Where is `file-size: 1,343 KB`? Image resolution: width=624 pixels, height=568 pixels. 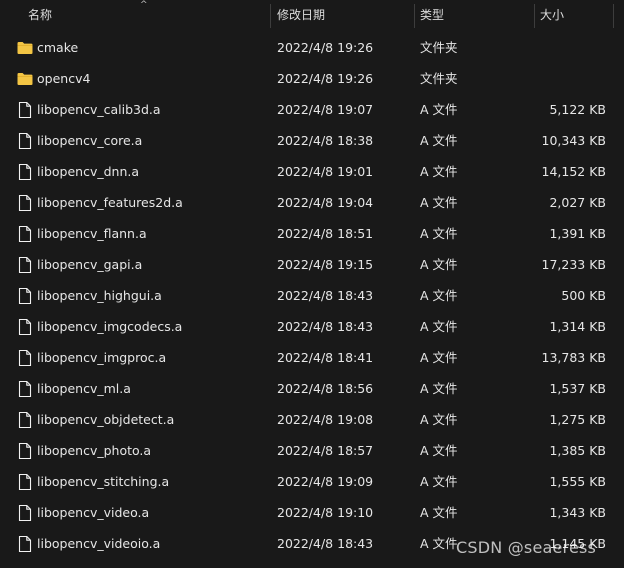 file-size: 1,343 KB is located at coordinates (577, 512).